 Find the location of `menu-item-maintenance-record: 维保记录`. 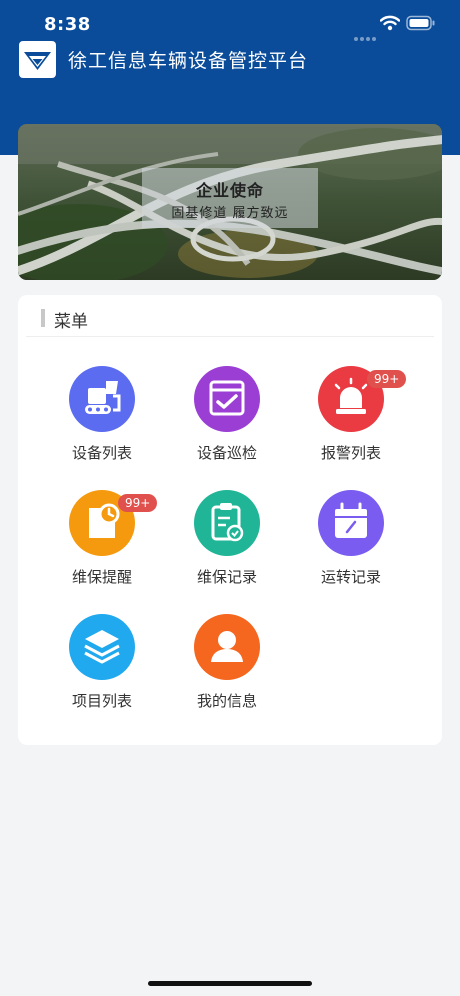

menu-item-maintenance-record: 维保记录 is located at coordinates (227, 540).